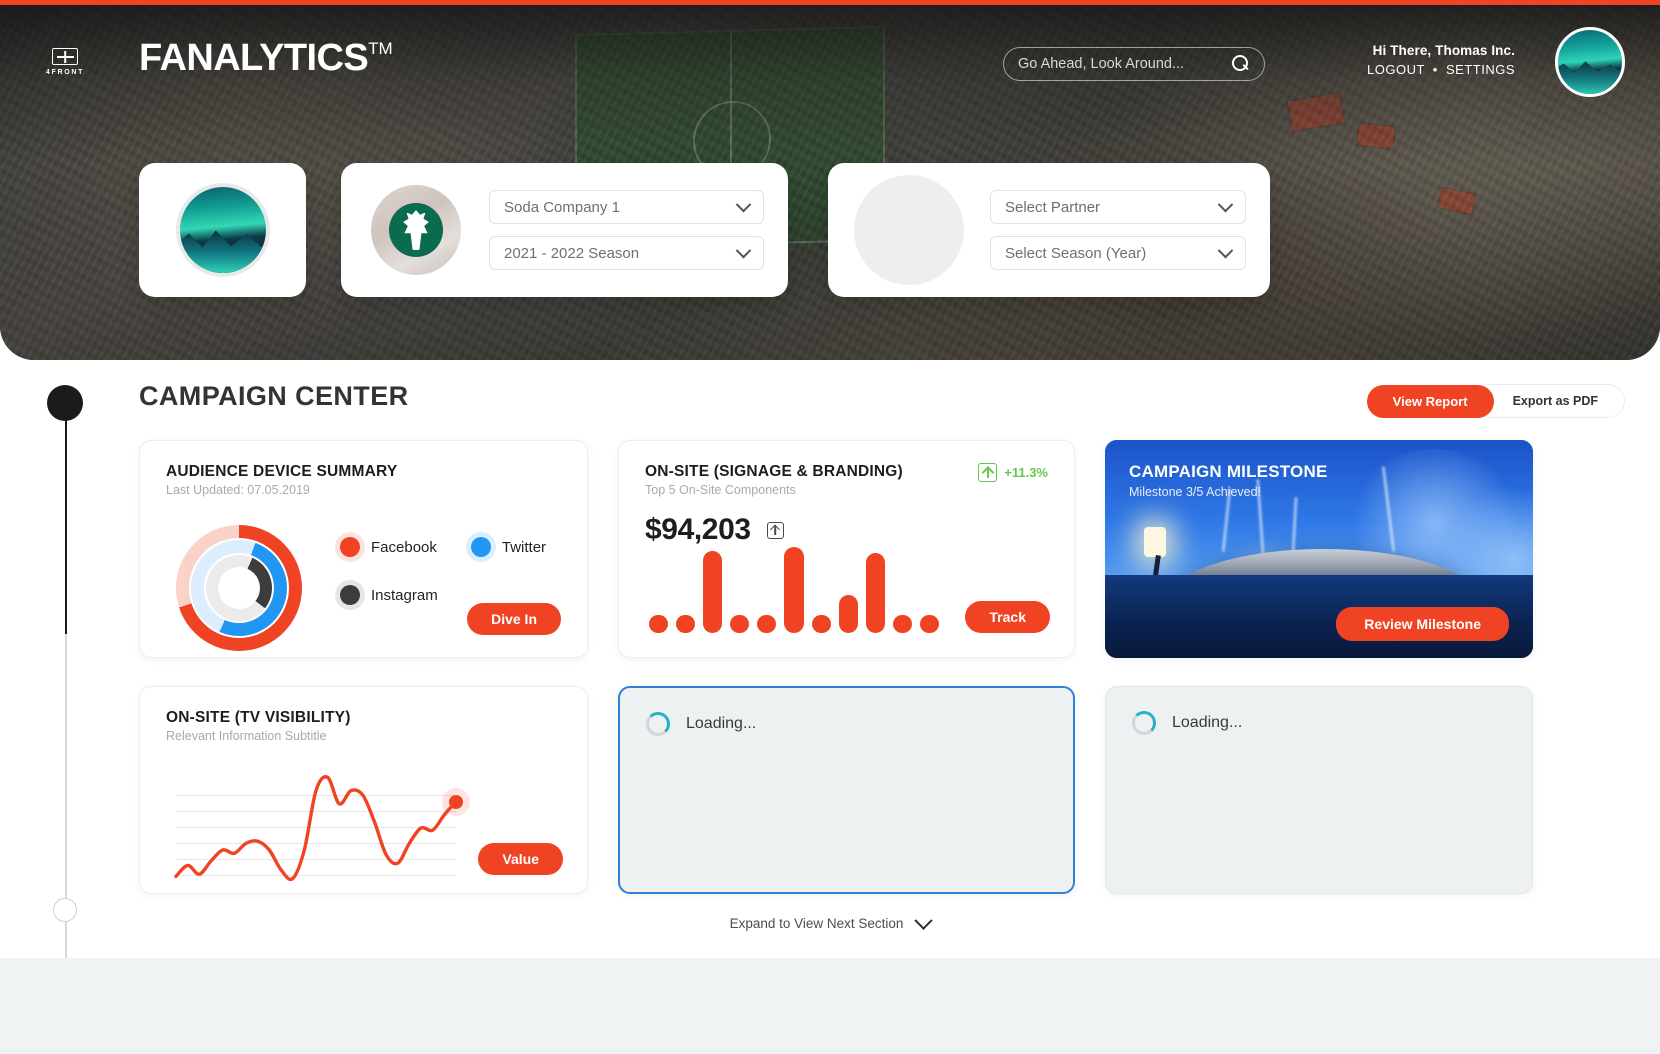  Describe the element at coordinates (520, 859) in the screenshot. I see `value-button: Value` at that location.